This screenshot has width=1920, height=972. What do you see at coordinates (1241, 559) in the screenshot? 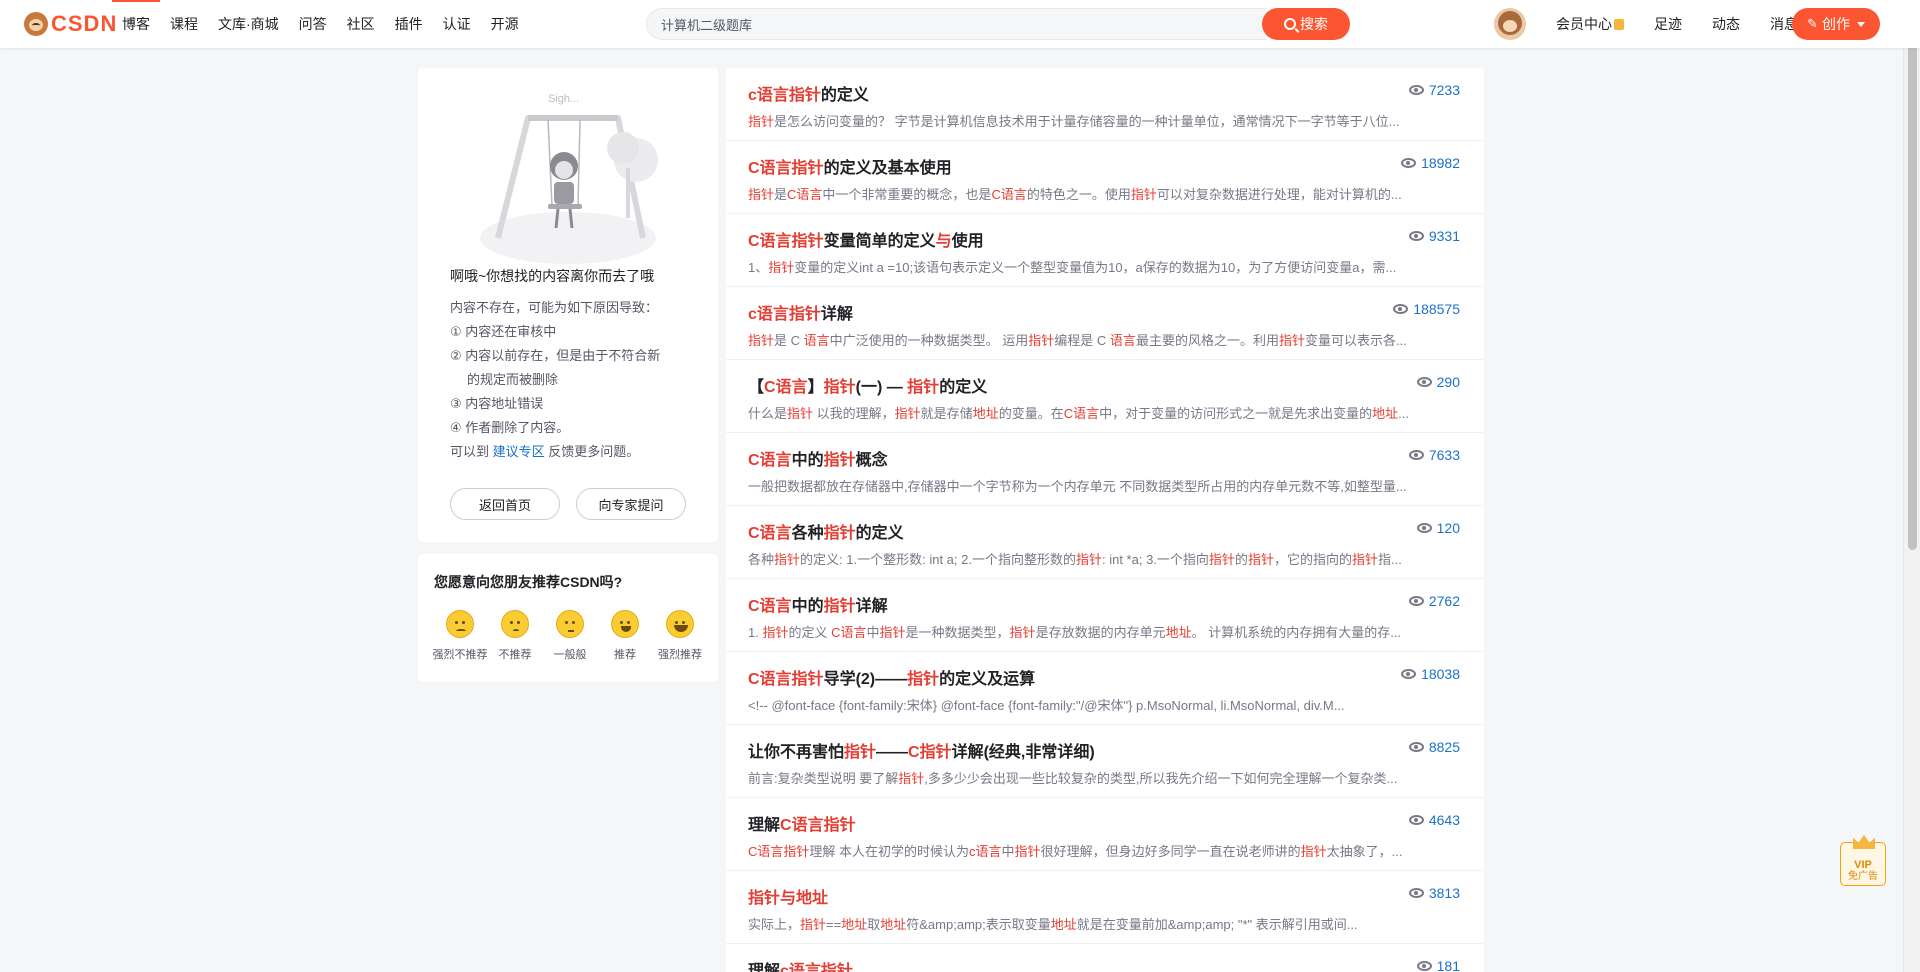
I see `snippet-text: 的` at bounding box center [1241, 559].